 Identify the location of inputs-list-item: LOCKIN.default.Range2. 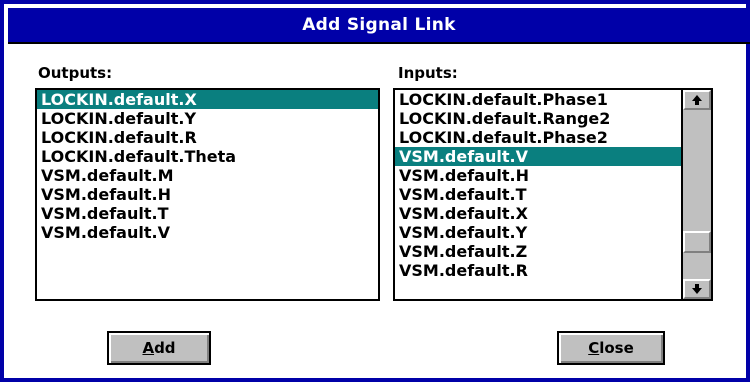
(538, 118).